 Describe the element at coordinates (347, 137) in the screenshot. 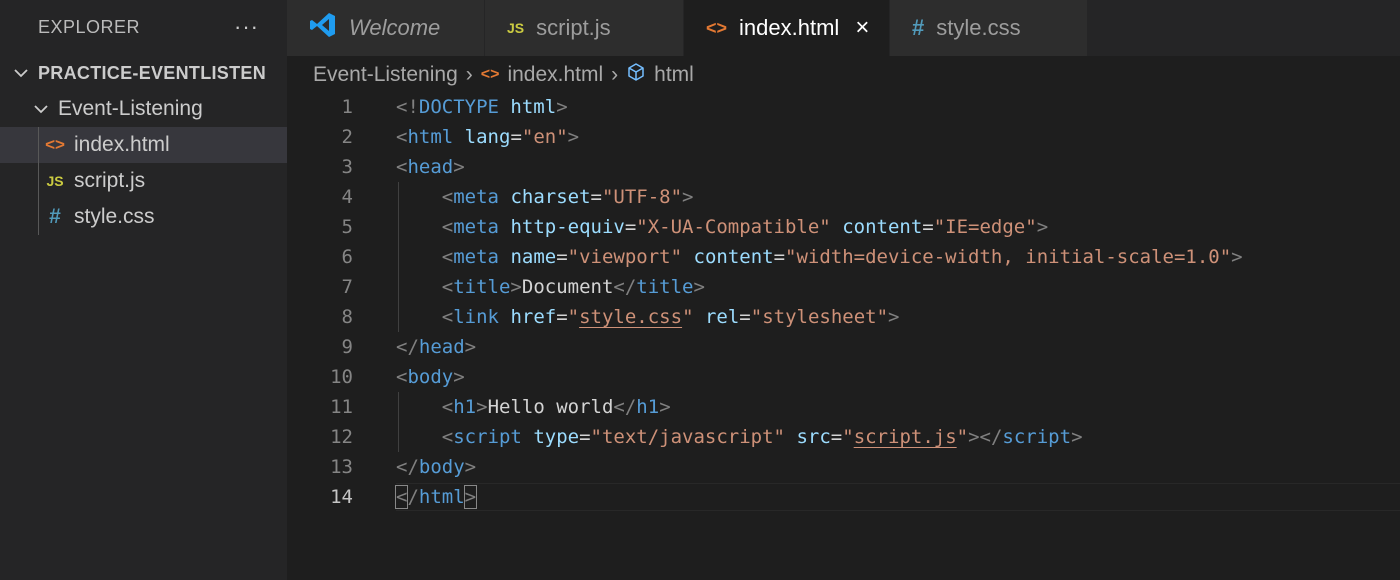

I see `line-number: 2` at that location.